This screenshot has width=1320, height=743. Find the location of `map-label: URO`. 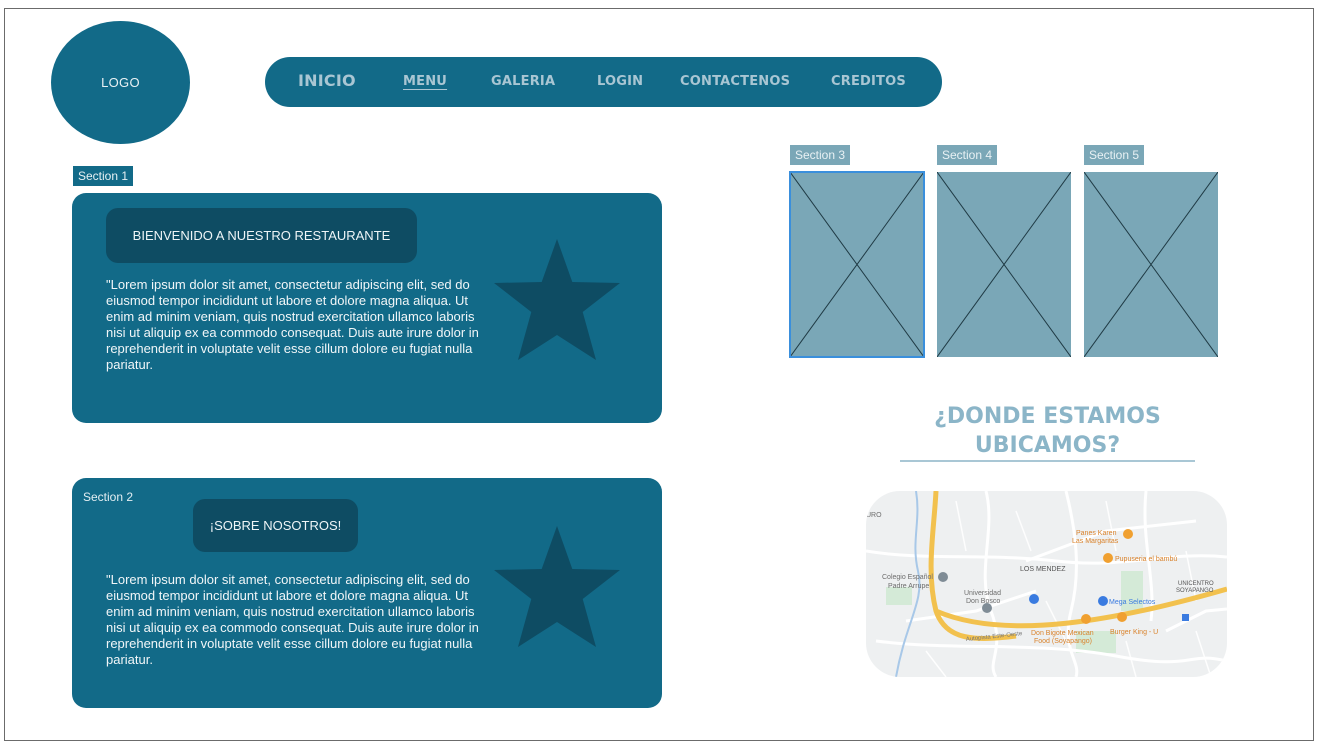

map-label: URO is located at coordinates (874, 515).